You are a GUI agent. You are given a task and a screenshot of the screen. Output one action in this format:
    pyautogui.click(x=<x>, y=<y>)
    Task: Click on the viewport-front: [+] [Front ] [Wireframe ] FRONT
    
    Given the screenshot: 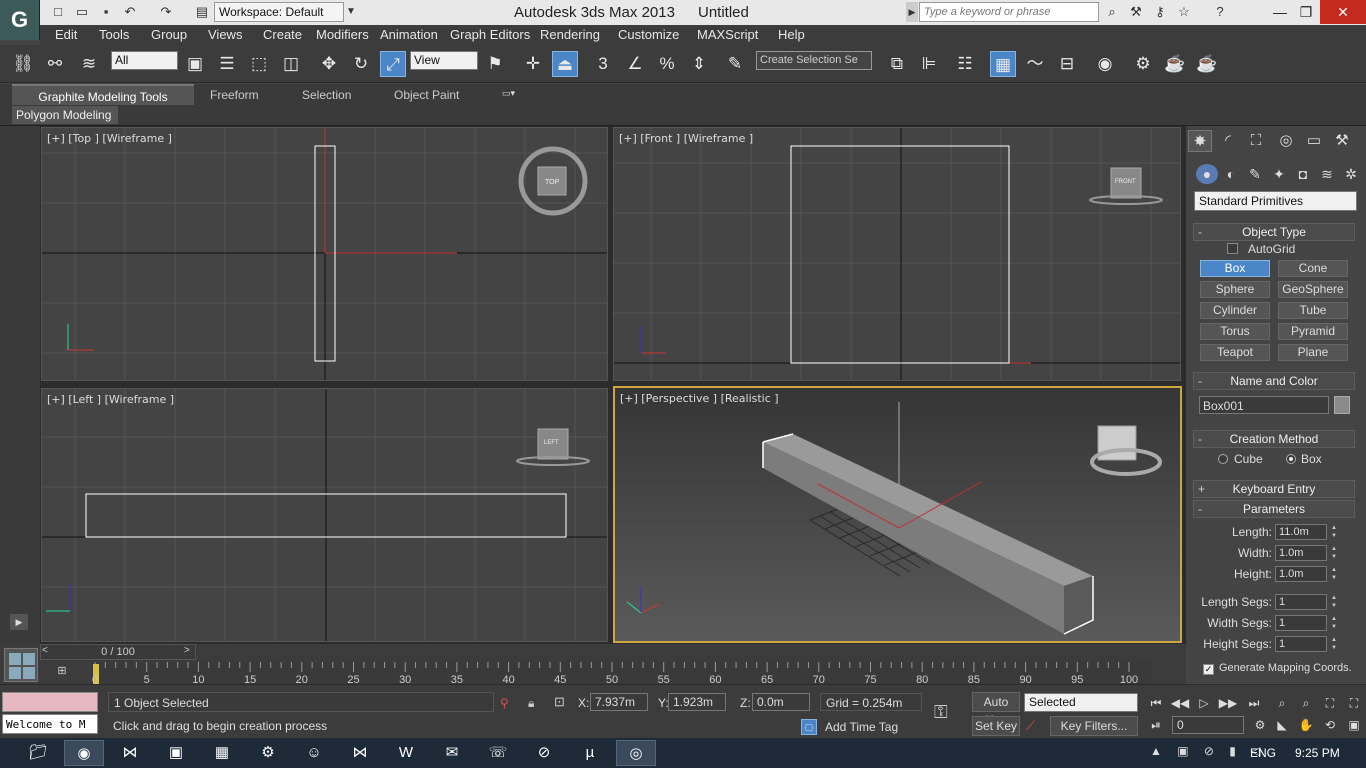 What is the action you would take?
    pyautogui.click(x=897, y=254)
    